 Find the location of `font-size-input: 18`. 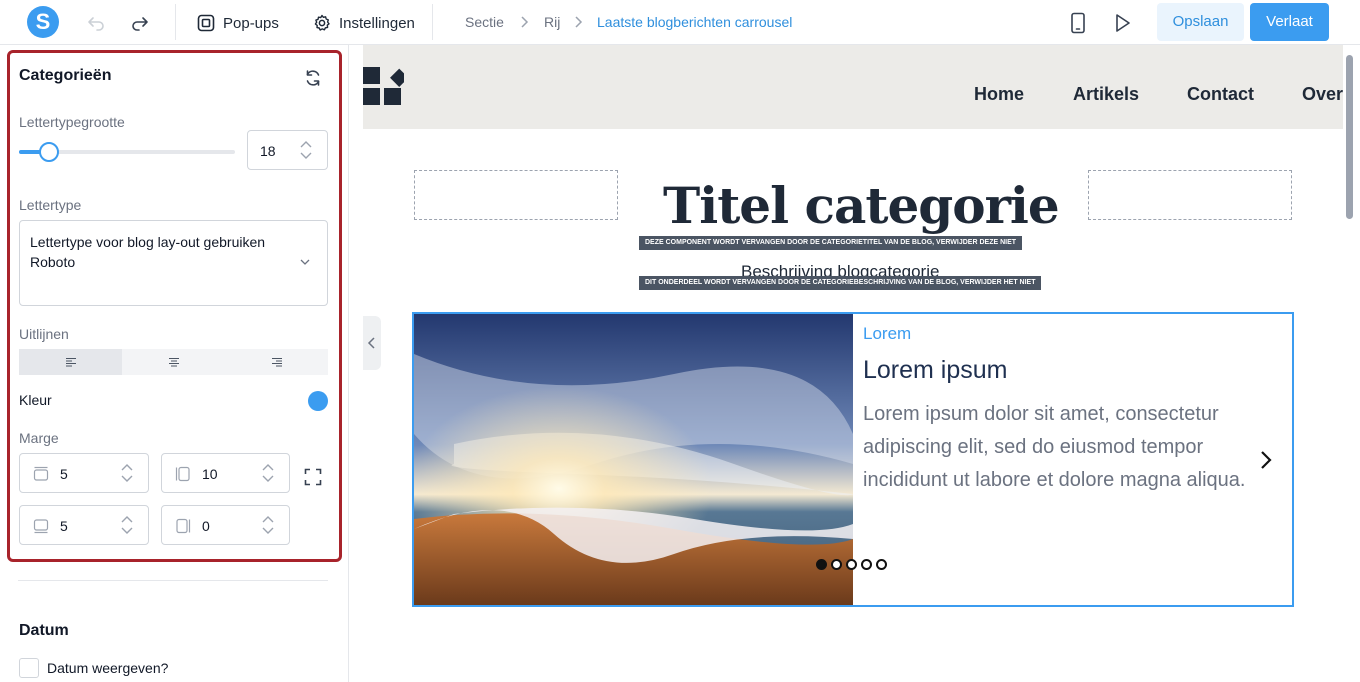

font-size-input: 18 is located at coordinates (287, 150).